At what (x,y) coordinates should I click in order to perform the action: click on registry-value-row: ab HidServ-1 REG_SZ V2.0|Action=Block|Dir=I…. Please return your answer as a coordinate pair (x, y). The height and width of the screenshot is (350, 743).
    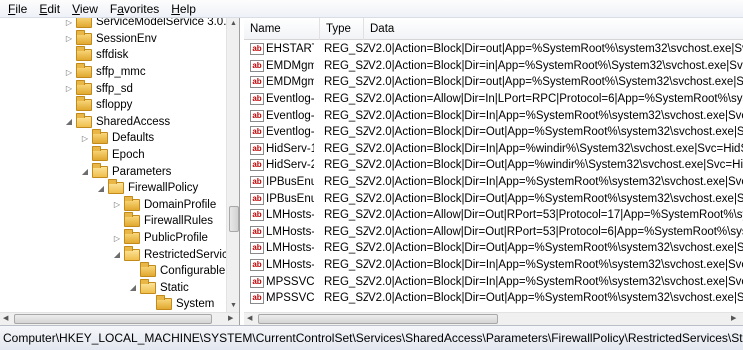
    Looking at the image, I should click on (493, 149).